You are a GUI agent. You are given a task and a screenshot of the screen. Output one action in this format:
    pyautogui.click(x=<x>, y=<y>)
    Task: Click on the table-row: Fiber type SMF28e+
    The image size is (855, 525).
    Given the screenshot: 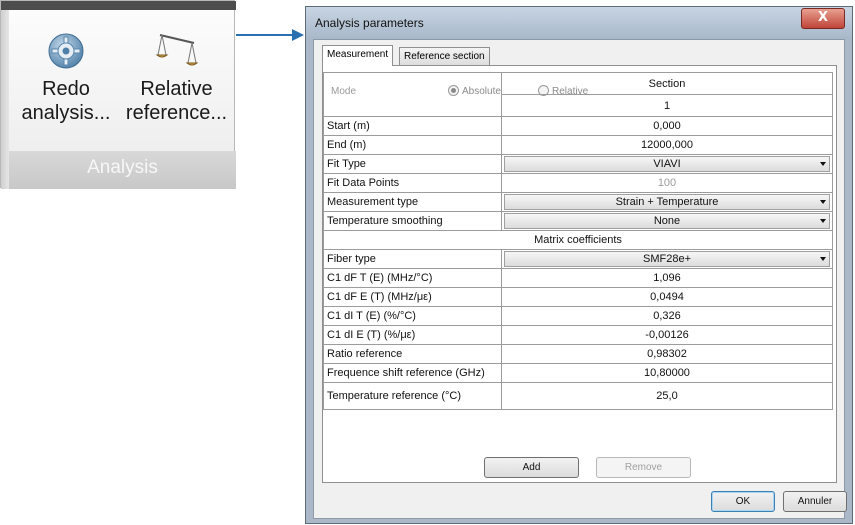 What is the action you would take?
    pyautogui.click(x=578, y=259)
    